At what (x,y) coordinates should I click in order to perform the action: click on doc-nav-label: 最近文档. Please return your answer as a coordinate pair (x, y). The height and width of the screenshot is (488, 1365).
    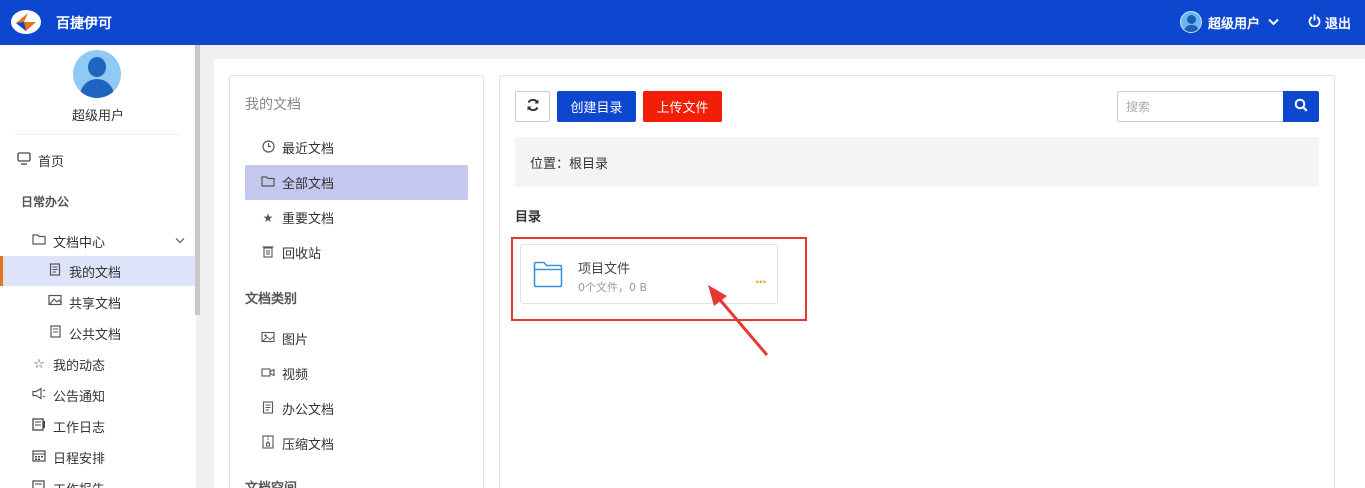
    Looking at the image, I should click on (308, 149).